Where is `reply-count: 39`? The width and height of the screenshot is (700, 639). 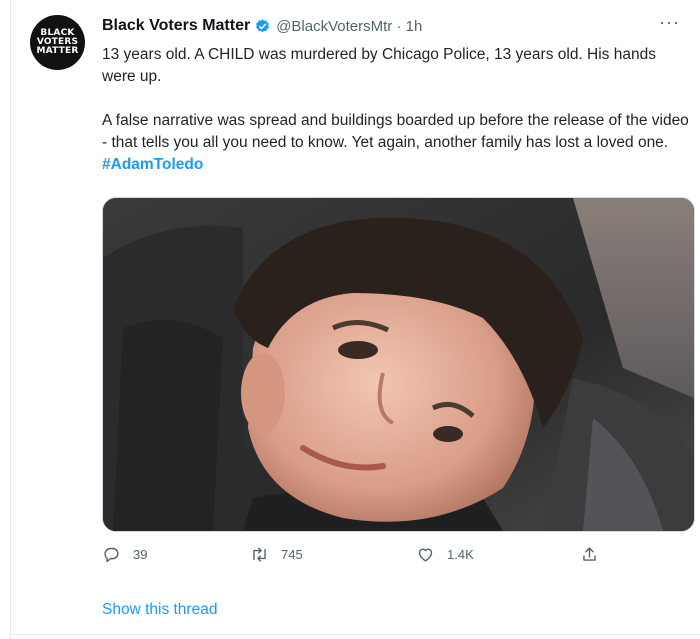
reply-count: 39 is located at coordinates (140, 554).